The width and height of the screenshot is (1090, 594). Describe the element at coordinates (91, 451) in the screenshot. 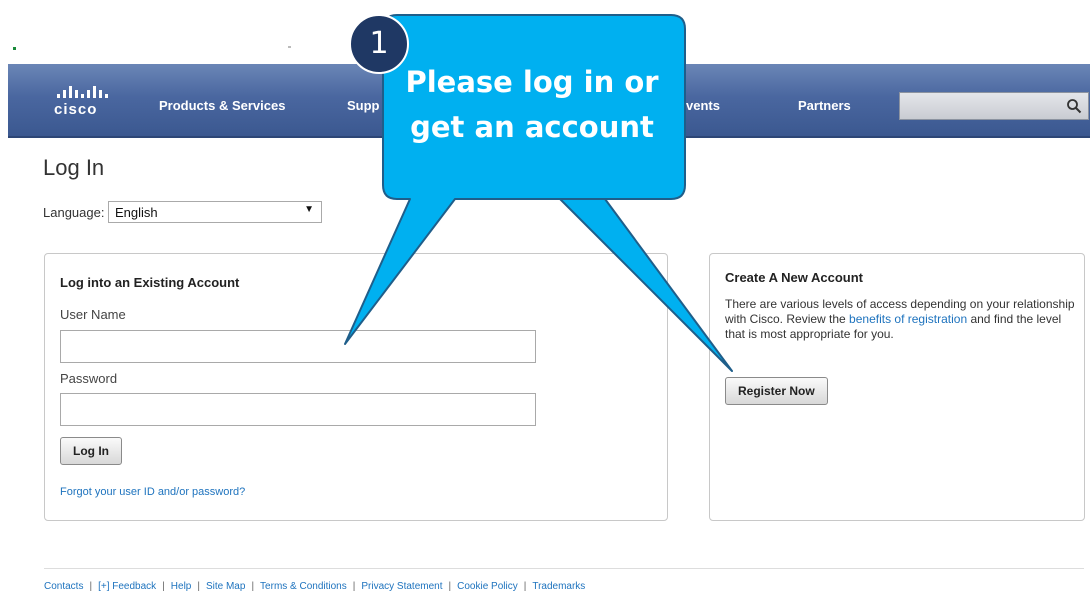

I see `login-button: Log In` at that location.